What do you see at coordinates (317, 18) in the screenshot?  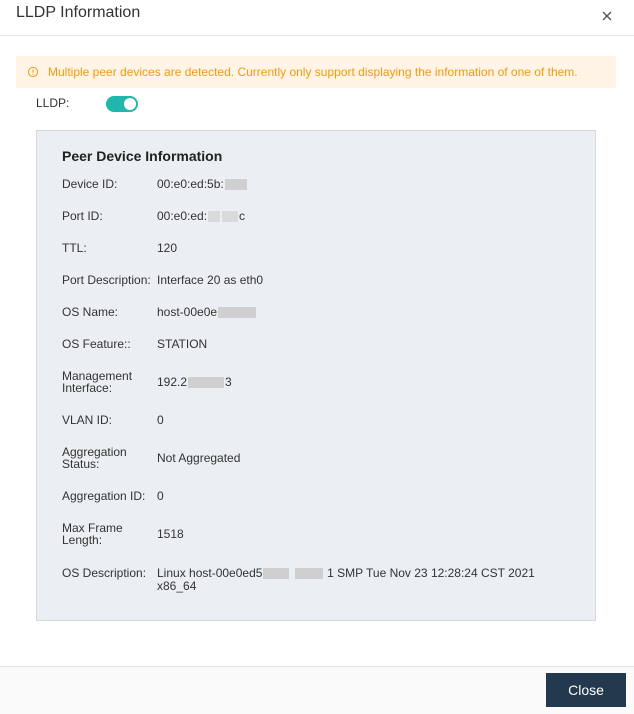 I see `dialog-header: LLDP Information` at bounding box center [317, 18].